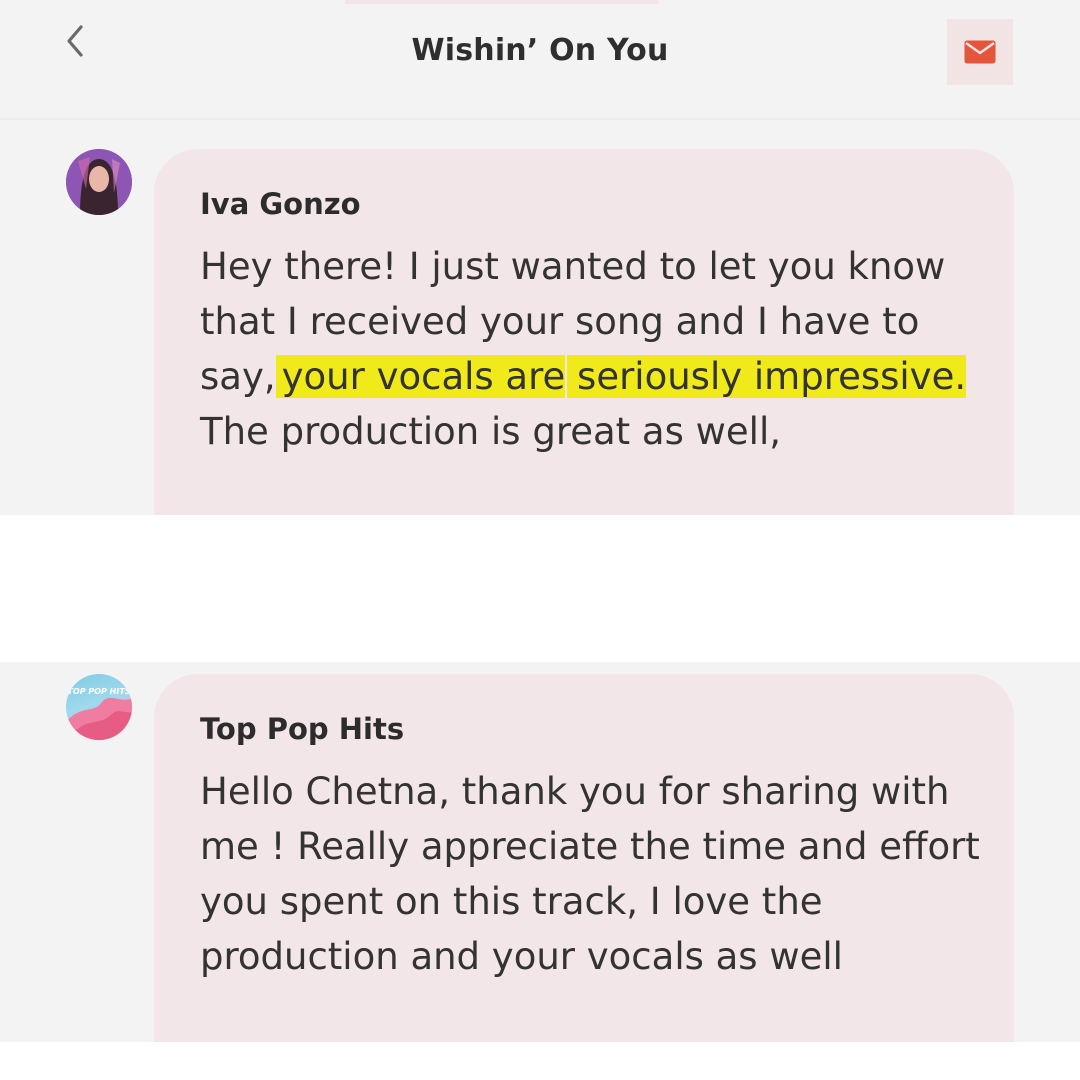 Image resolution: width=1080 pixels, height=1080 pixels. What do you see at coordinates (767, 376) in the screenshot?
I see `highlighted-text: seriously impressive.` at bounding box center [767, 376].